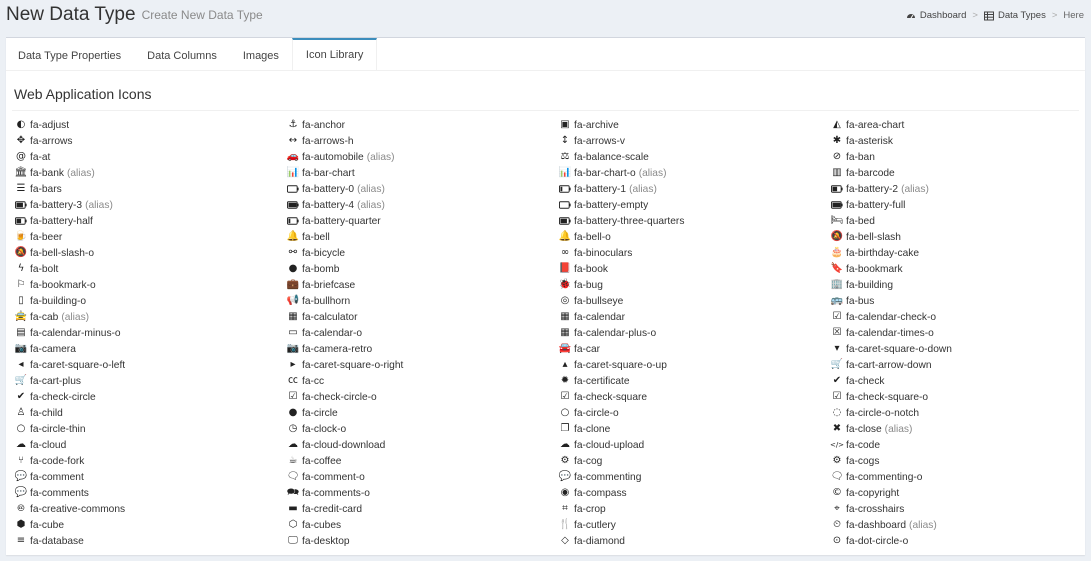 This screenshot has height=561, width=1091. Describe the element at coordinates (954, 477) in the screenshot. I see `icon-item: 🗨 fa-commenting-o` at that location.